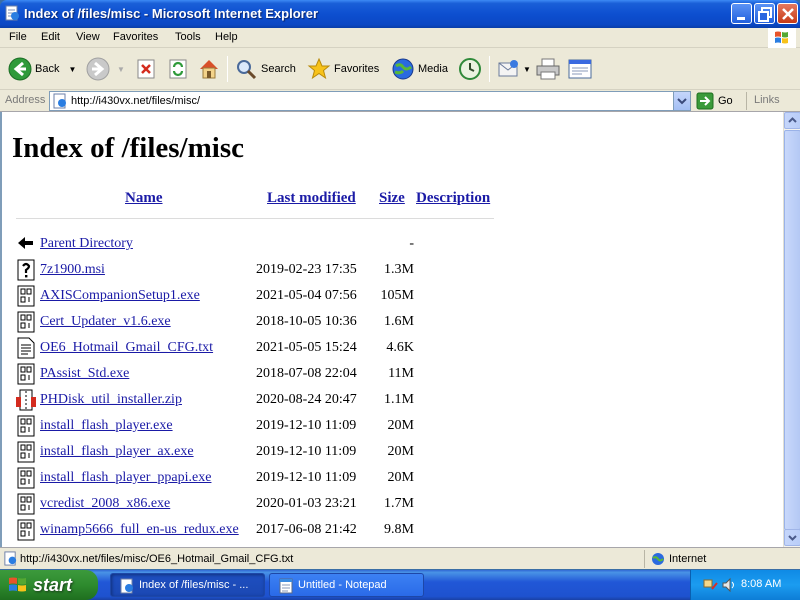 The width and height of the screenshot is (800, 600). I want to click on scroll-up-button, so click(792, 120).